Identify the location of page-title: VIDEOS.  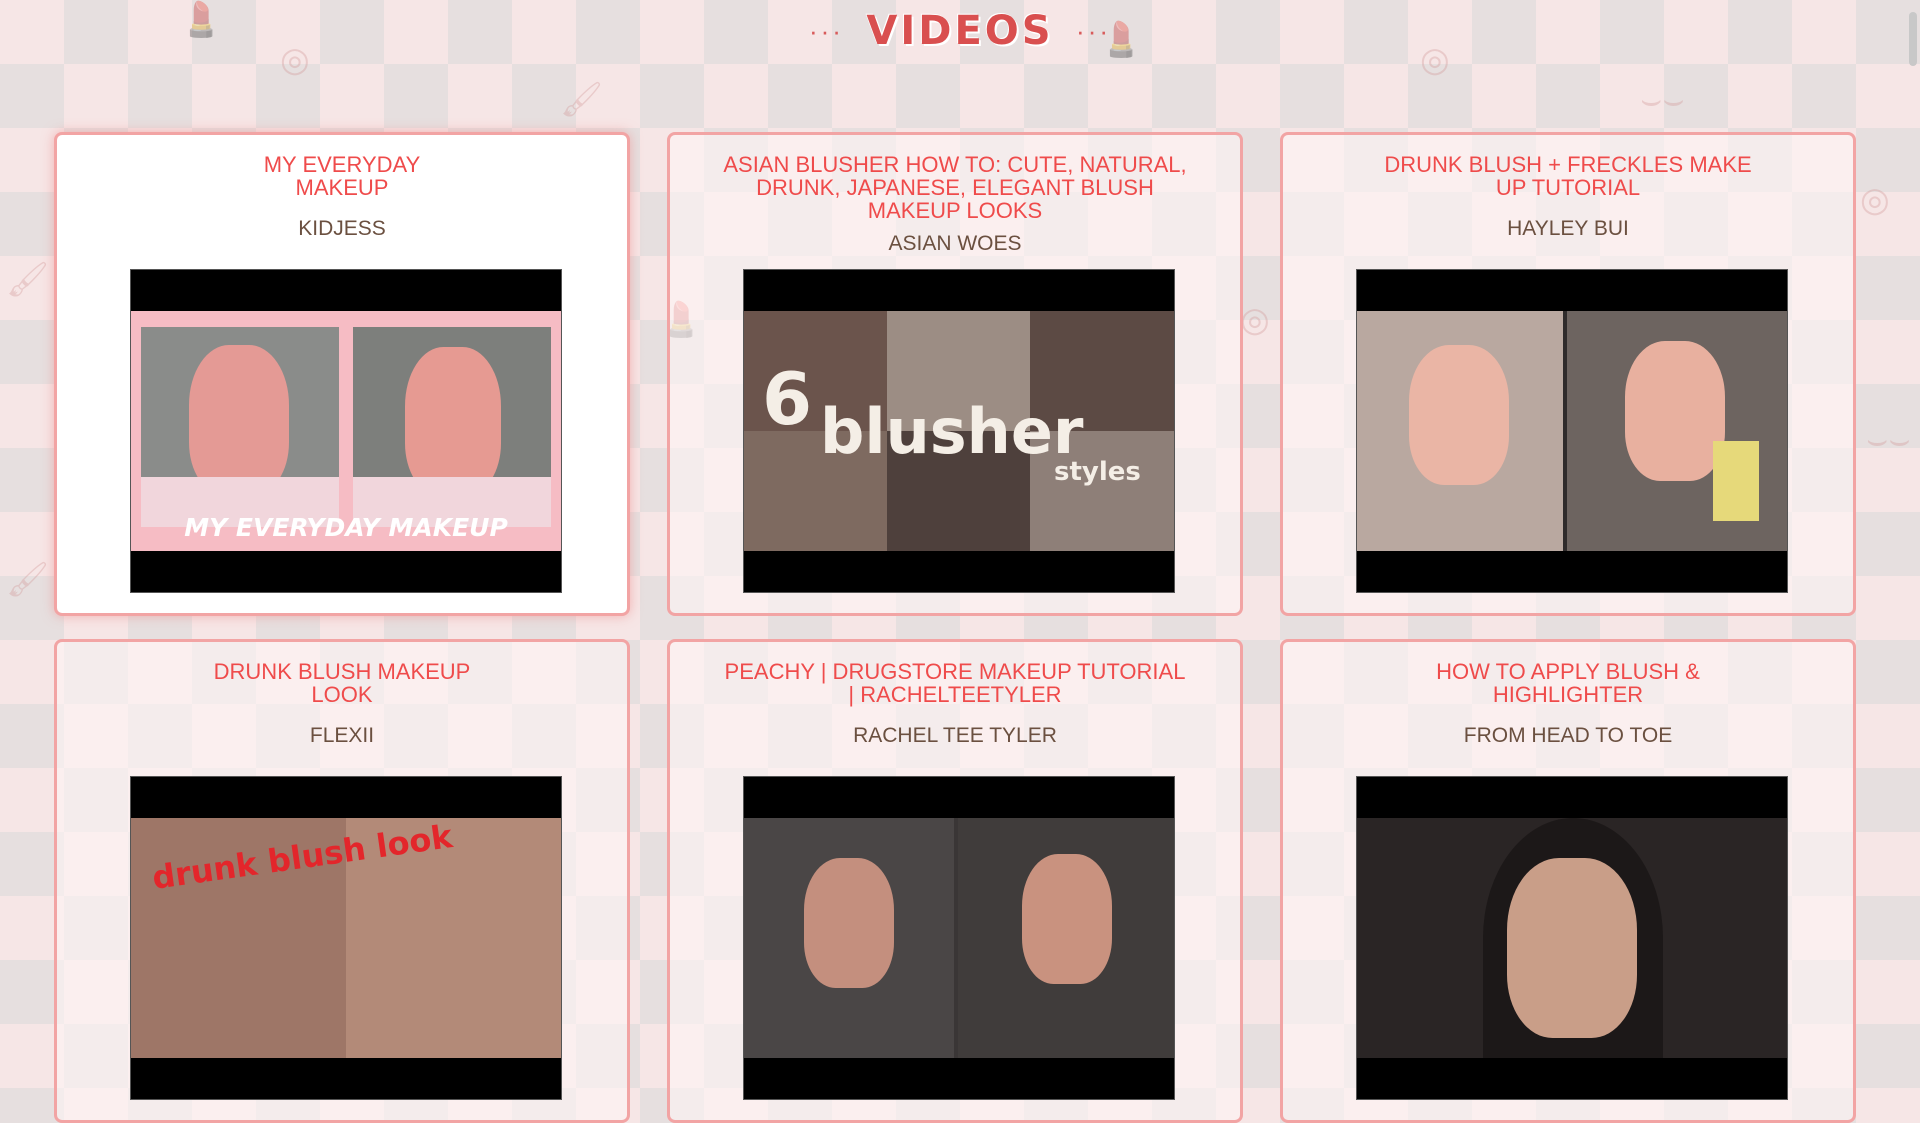
(960, 31).